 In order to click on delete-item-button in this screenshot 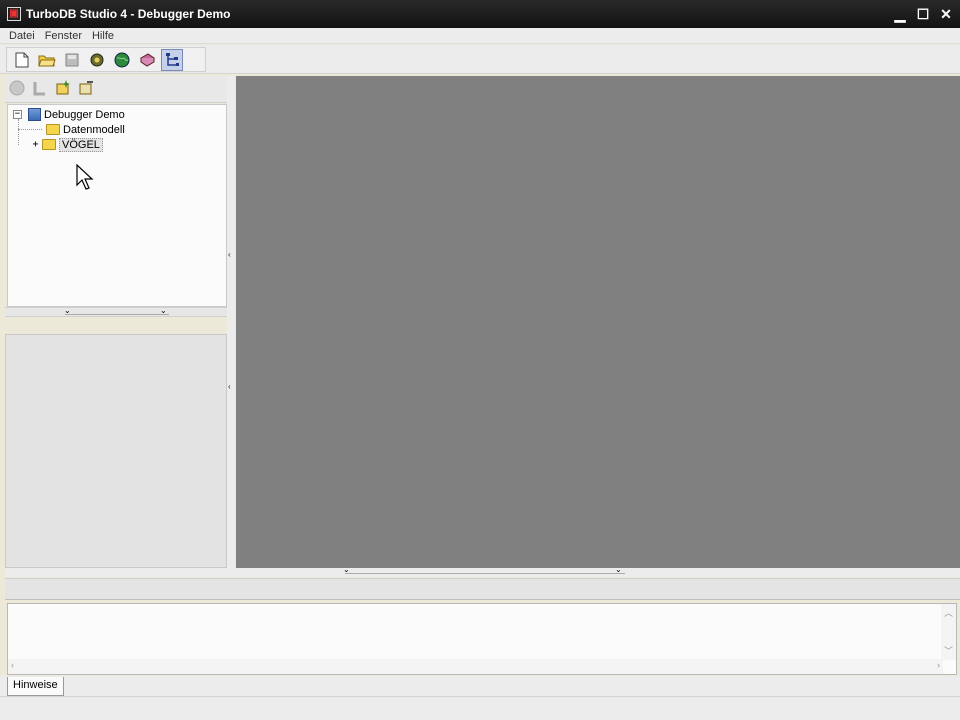, I will do `click(86, 89)`.